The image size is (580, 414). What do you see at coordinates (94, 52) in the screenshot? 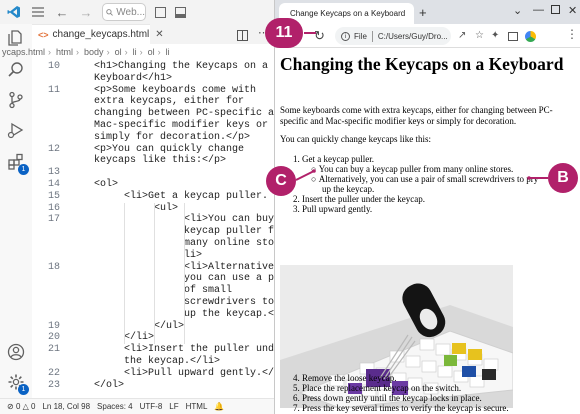
I see `breadcrumb-body: body` at bounding box center [94, 52].